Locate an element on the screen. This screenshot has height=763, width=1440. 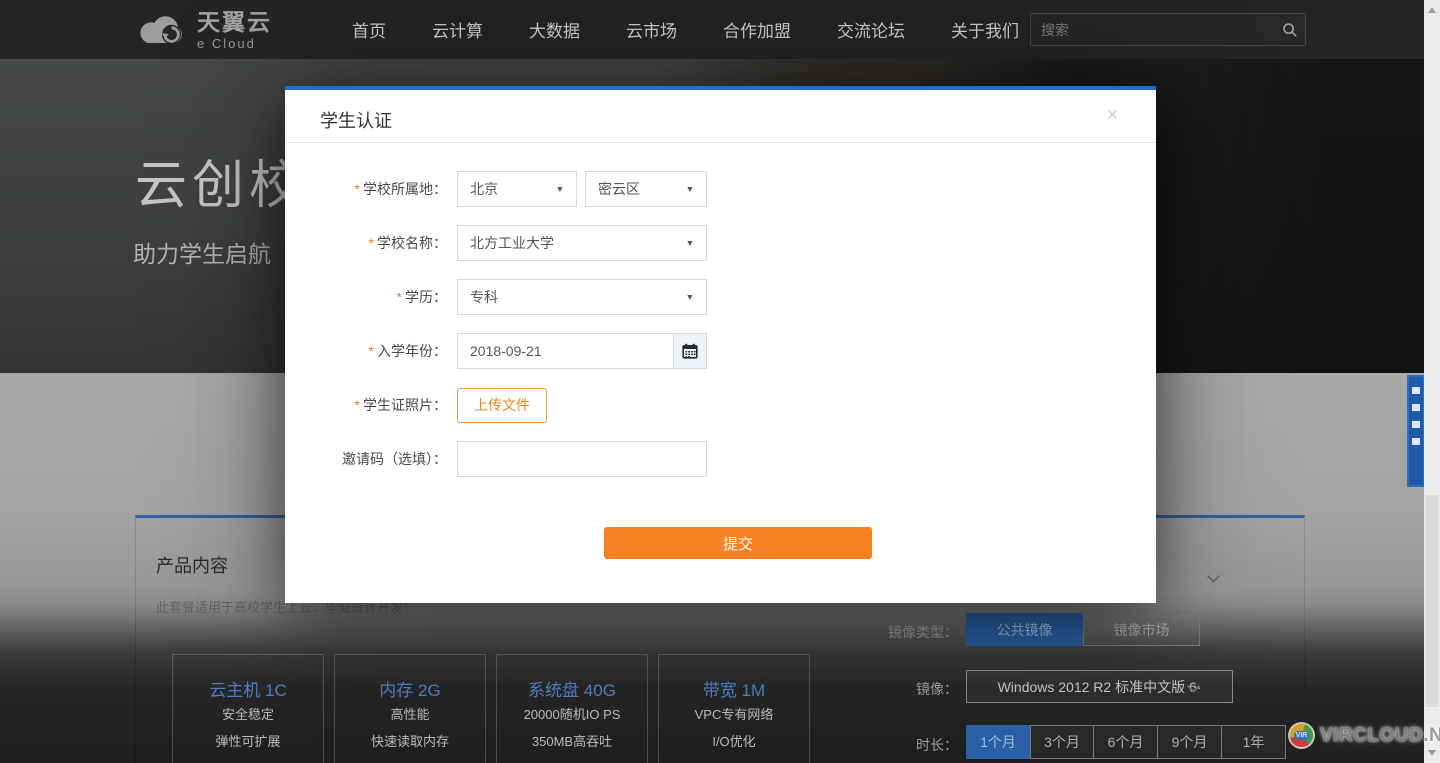
invite-code-label: 邀请码（选填）： is located at coordinates (394, 459).